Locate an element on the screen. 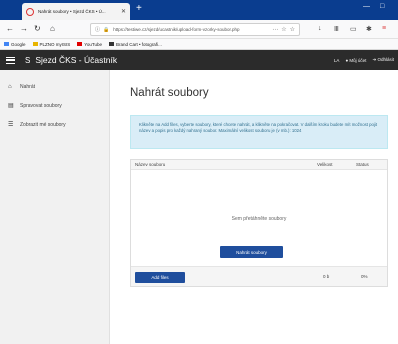  page-icon is located at coordinates (111, 44).